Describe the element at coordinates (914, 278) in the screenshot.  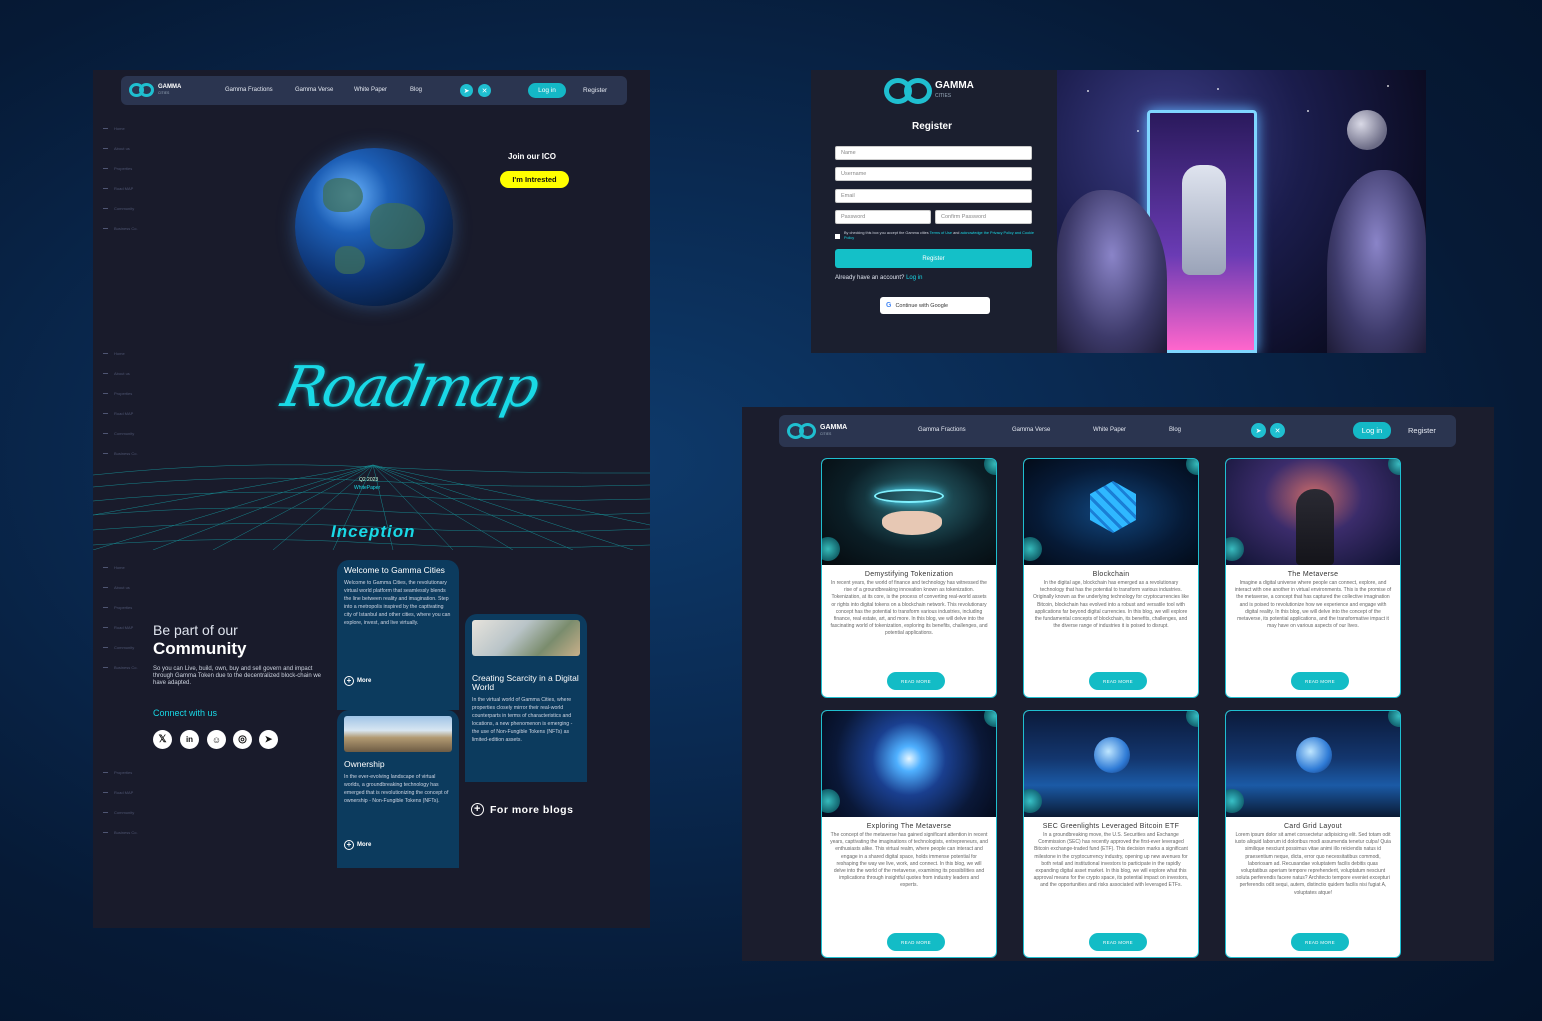
I see `login-link: Log in` at that location.